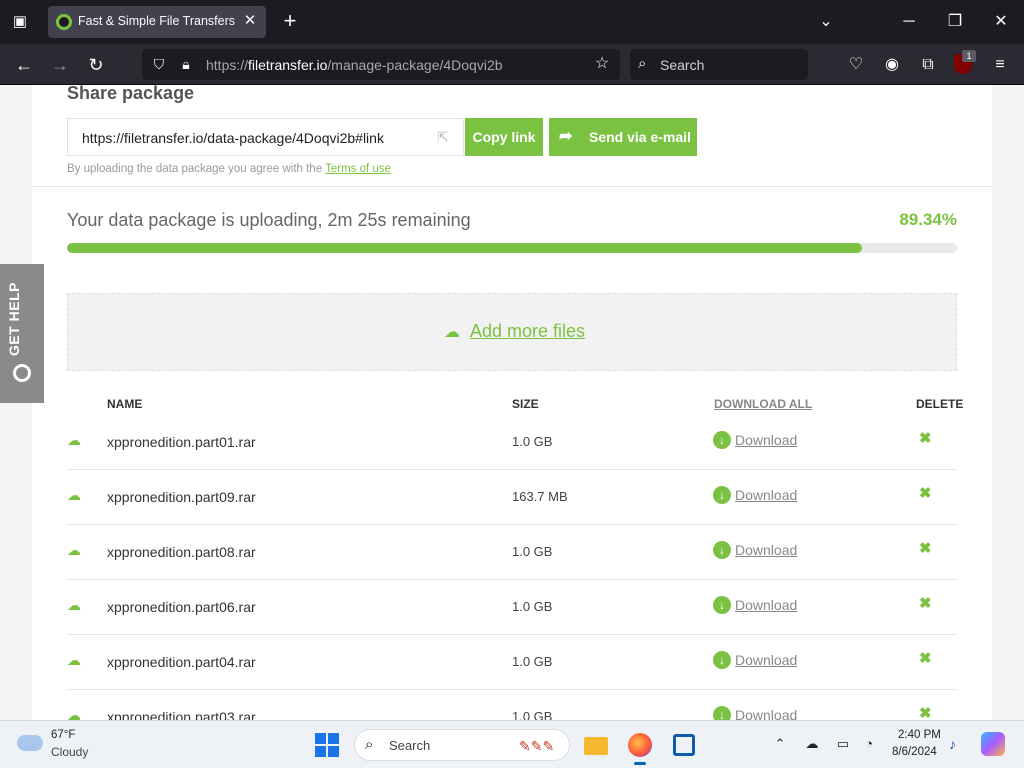  Describe the element at coordinates (909, 22) in the screenshot. I see `minimize-icon: ─` at that location.